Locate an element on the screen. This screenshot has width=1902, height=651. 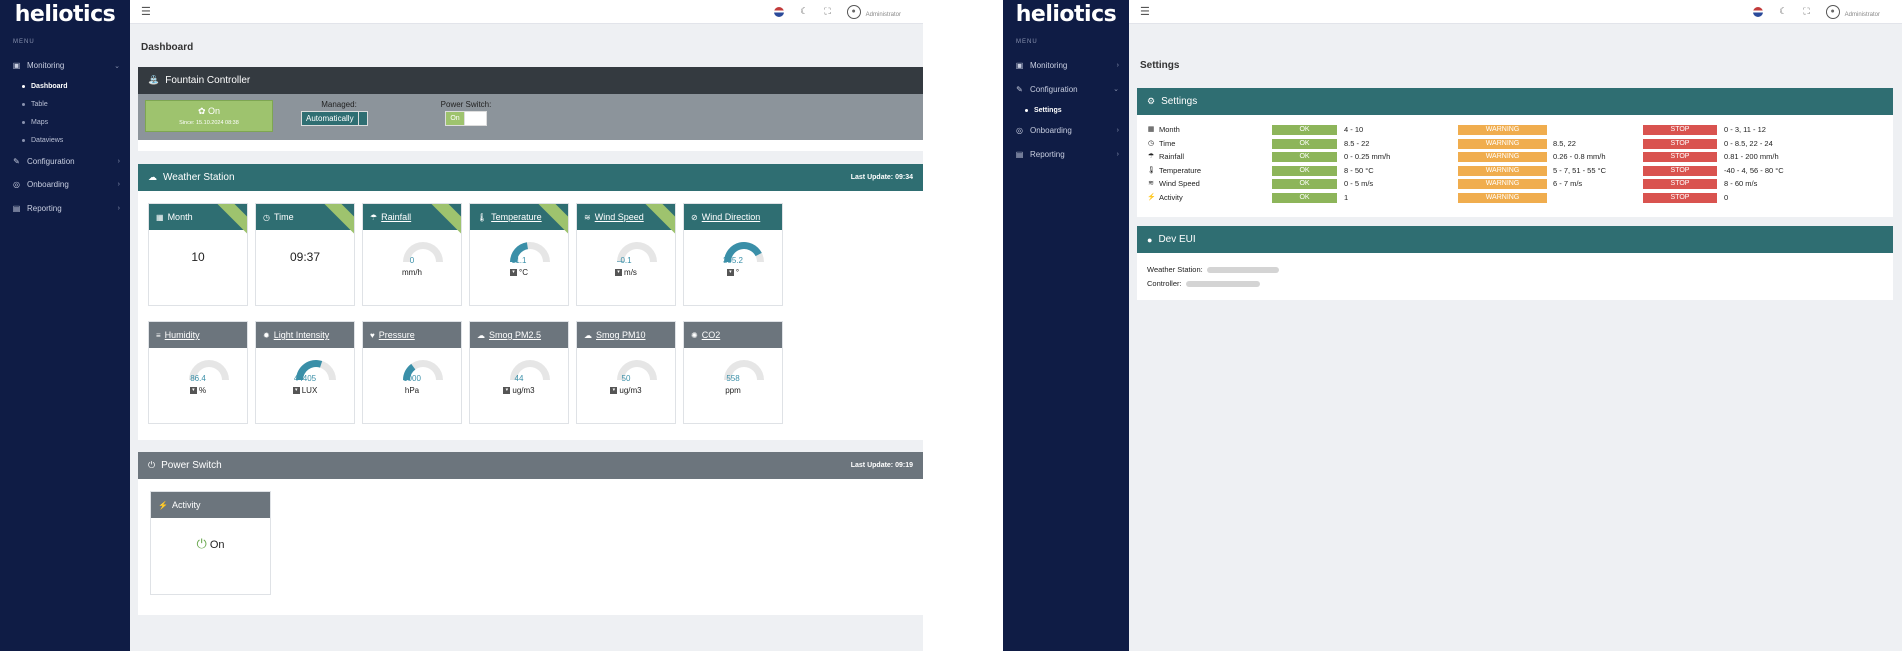
tile-value: 86.4 is located at coordinates (198, 378).